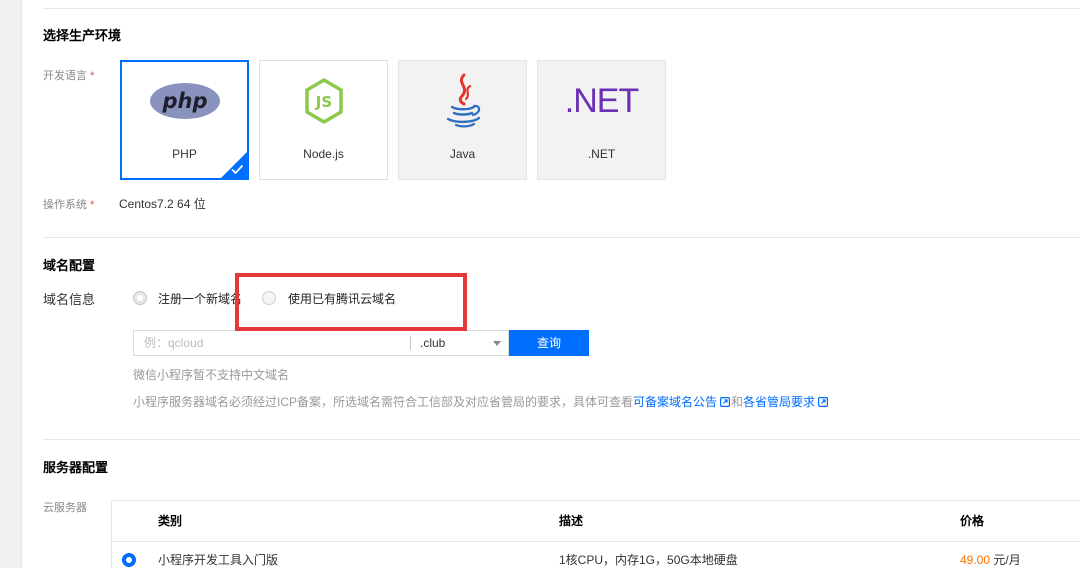  I want to click on filing-domain-notice-link: 可备案域名公告, so click(682, 402).